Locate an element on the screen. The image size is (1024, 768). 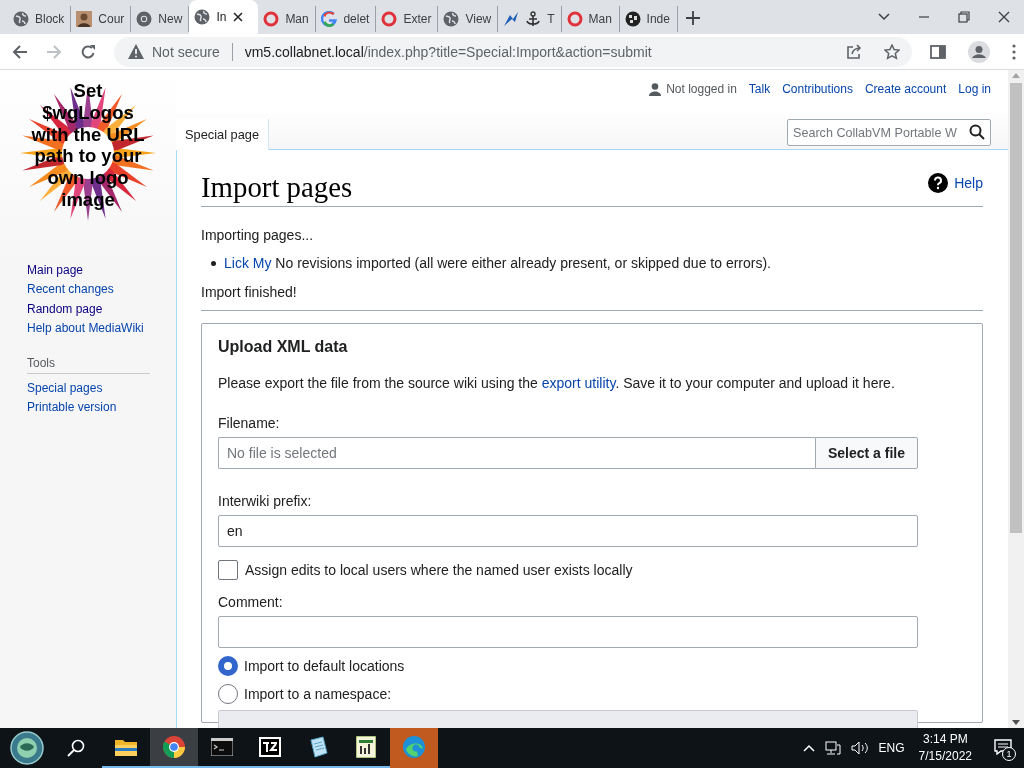
personal-link: Log in is located at coordinates (974, 89).